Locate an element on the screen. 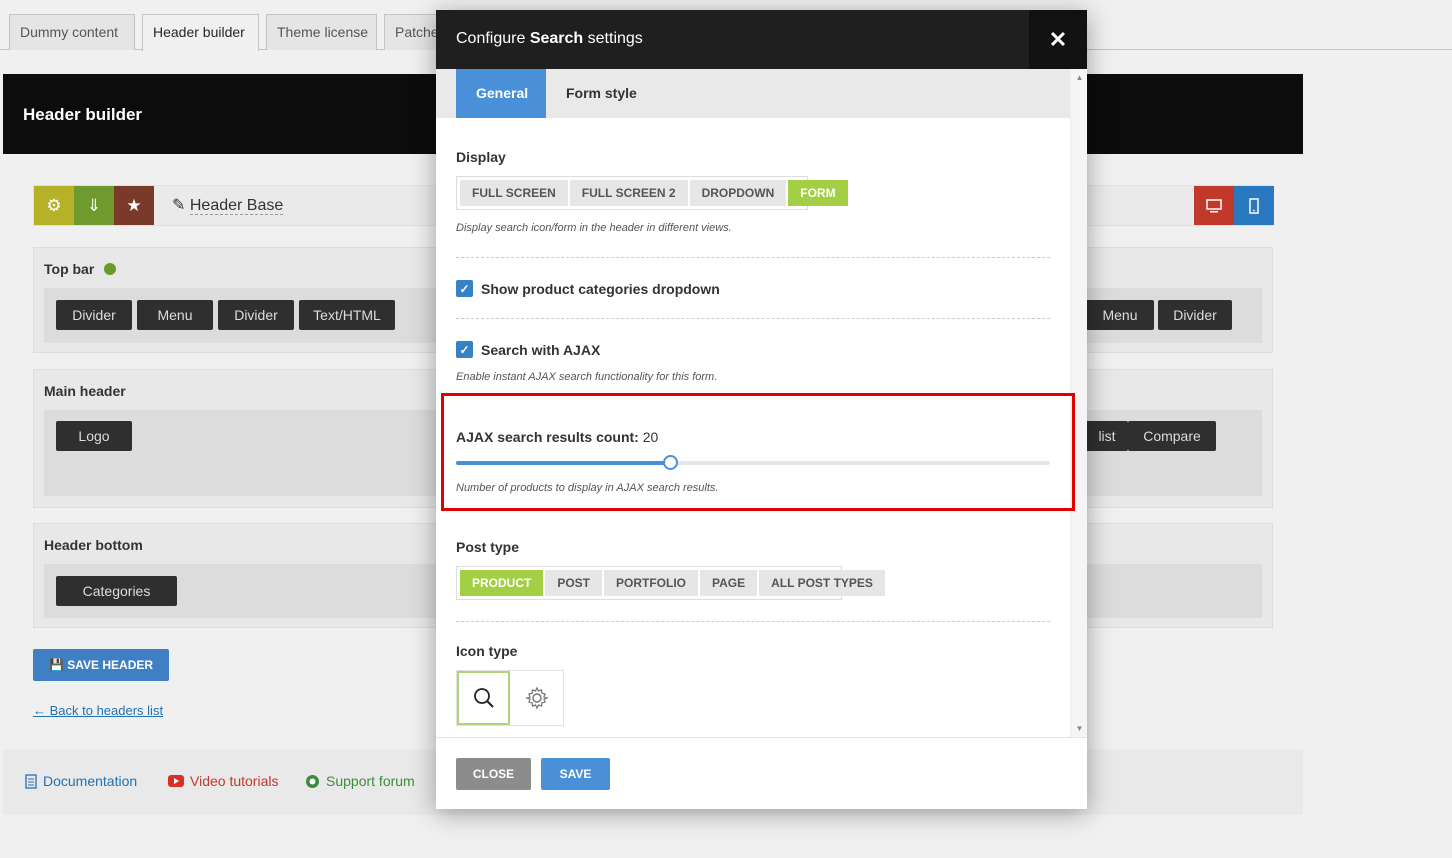 Image resolution: width=1452 pixels, height=858 pixels. show-categories-checkbox: ✓ Show product categories dropdown is located at coordinates (588, 288).